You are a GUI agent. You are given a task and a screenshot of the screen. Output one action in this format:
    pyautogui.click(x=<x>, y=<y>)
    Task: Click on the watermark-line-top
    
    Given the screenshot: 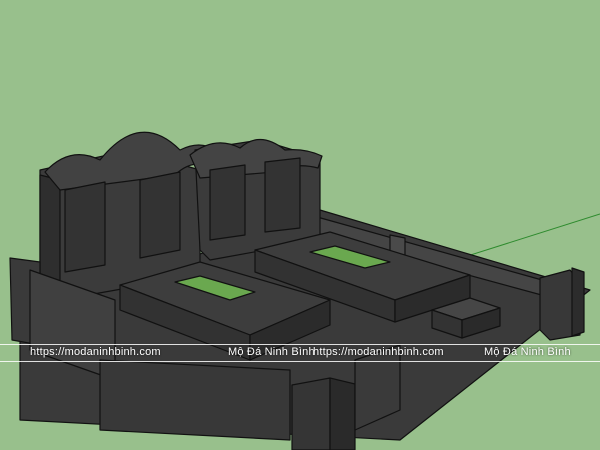 What is the action you would take?
    pyautogui.click(x=300, y=344)
    